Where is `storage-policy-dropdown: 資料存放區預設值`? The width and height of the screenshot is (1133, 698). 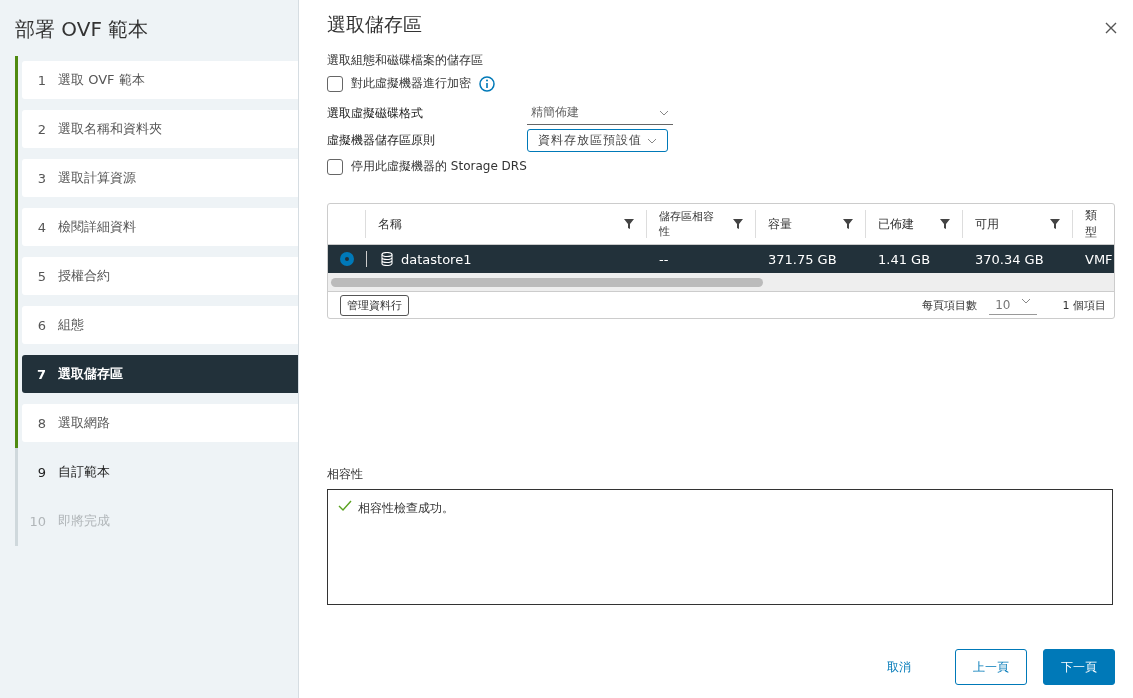
storage-policy-dropdown: 資料存放區預設值 is located at coordinates (597, 140).